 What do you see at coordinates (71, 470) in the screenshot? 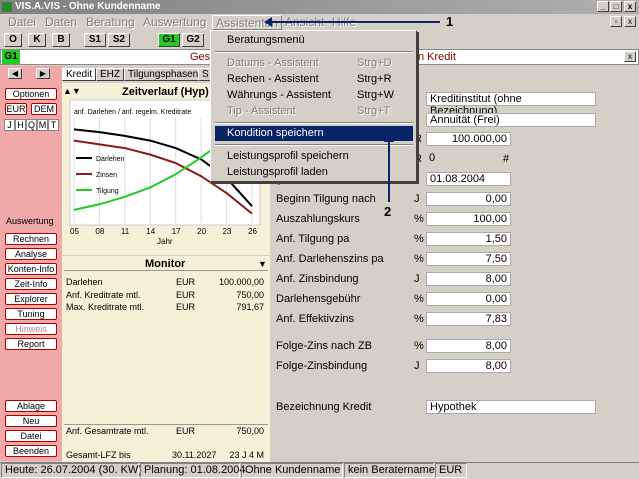
I see `status-today: Heute: 26.07.2004 (30. KW)` at bounding box center [71, 470].